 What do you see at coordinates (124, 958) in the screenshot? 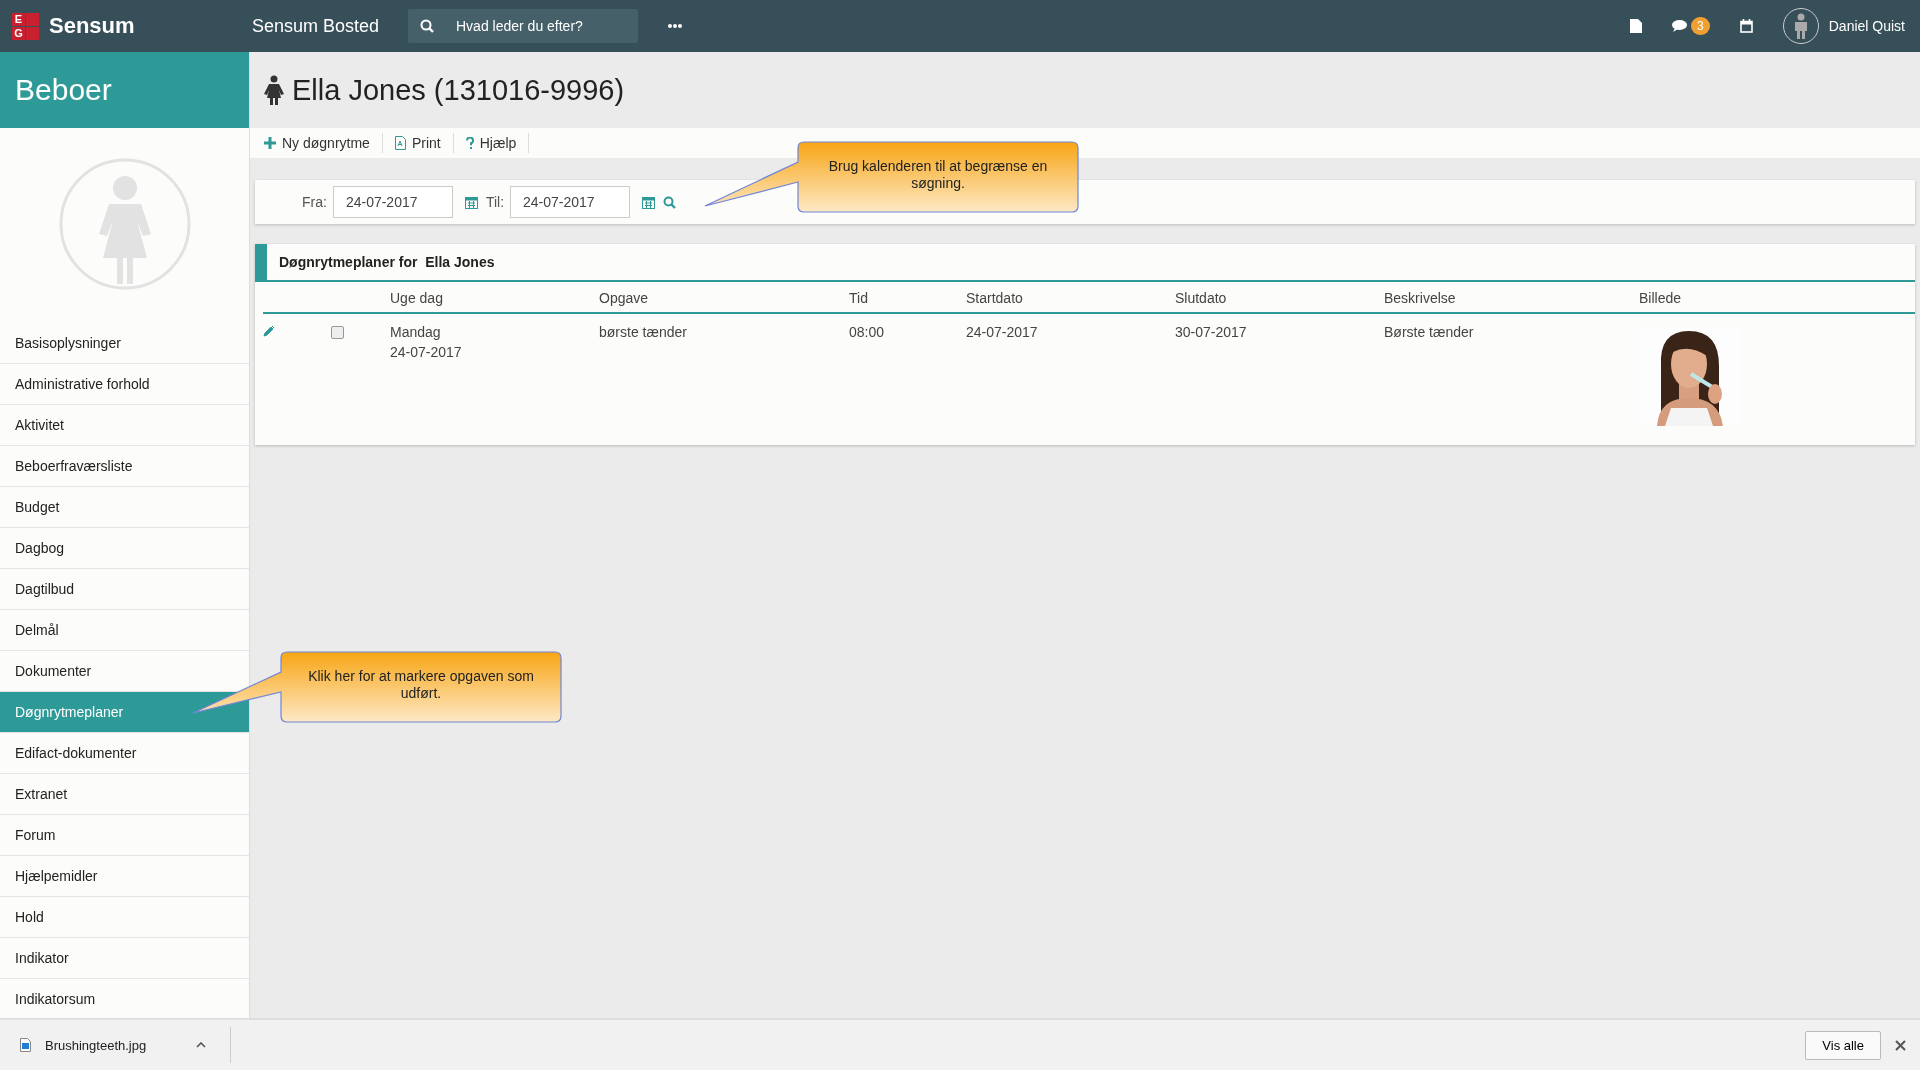
I see `sidebar-item: Indikator` at bounding box center [124, 958].